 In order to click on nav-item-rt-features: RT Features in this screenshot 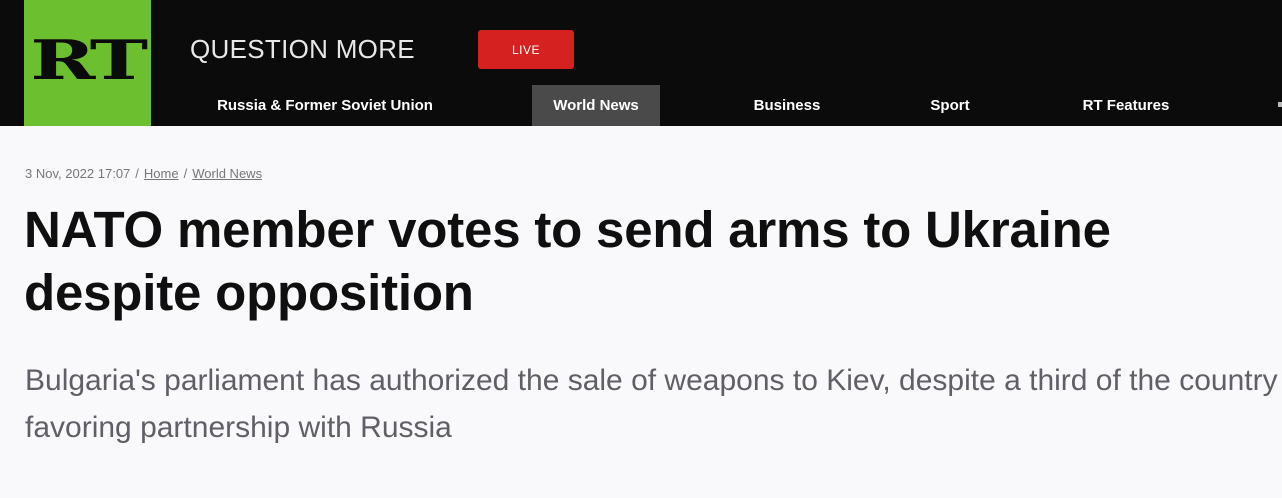, I will do `click(1126, 105)`.